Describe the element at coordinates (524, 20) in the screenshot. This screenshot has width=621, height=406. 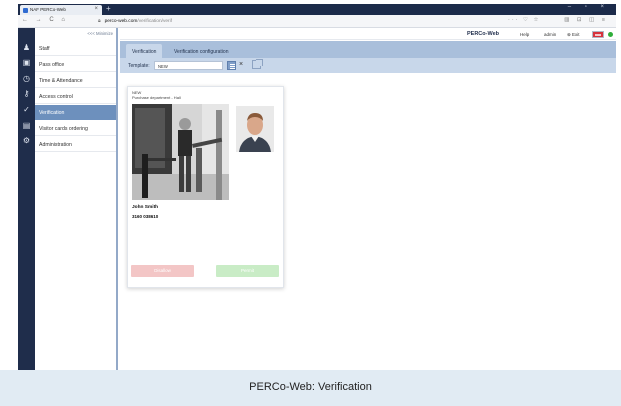
I see `url-action-icons: ··· ♡ ☆` at that location.